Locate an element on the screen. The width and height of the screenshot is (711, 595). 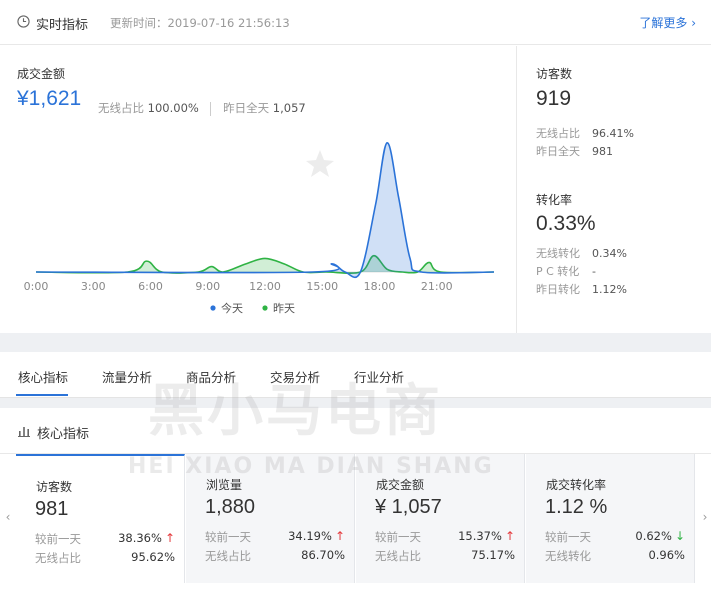
card-wireless: 无线转化 0.96% is located at coordinates (615, 556).